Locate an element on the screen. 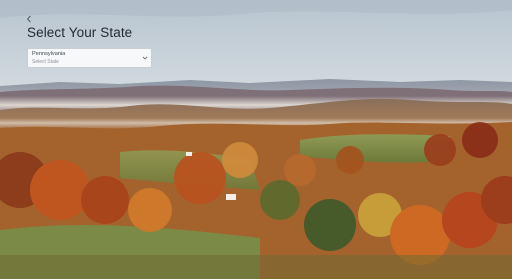  back-button is located at coordinates (29, 19).